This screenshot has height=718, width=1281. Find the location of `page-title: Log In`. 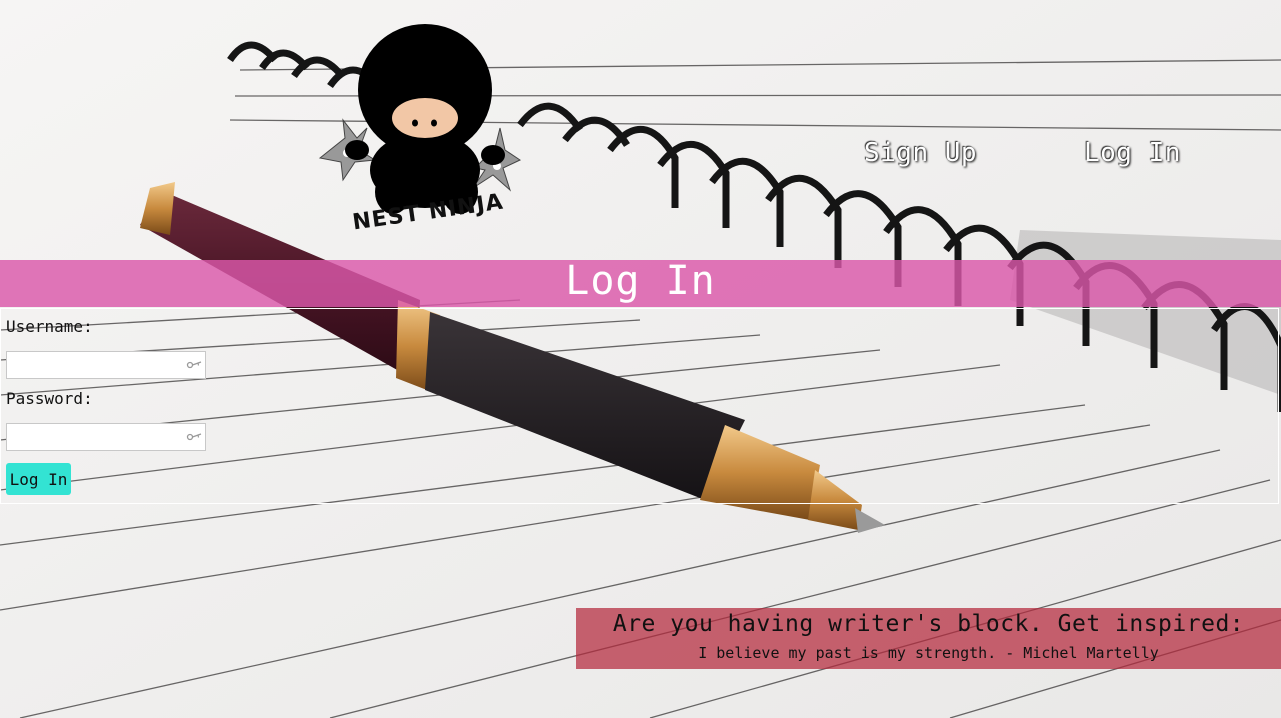

page-title: Log In is located at coordinates (640, 281).